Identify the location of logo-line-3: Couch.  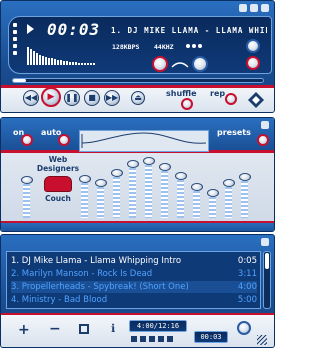
(58, 198).